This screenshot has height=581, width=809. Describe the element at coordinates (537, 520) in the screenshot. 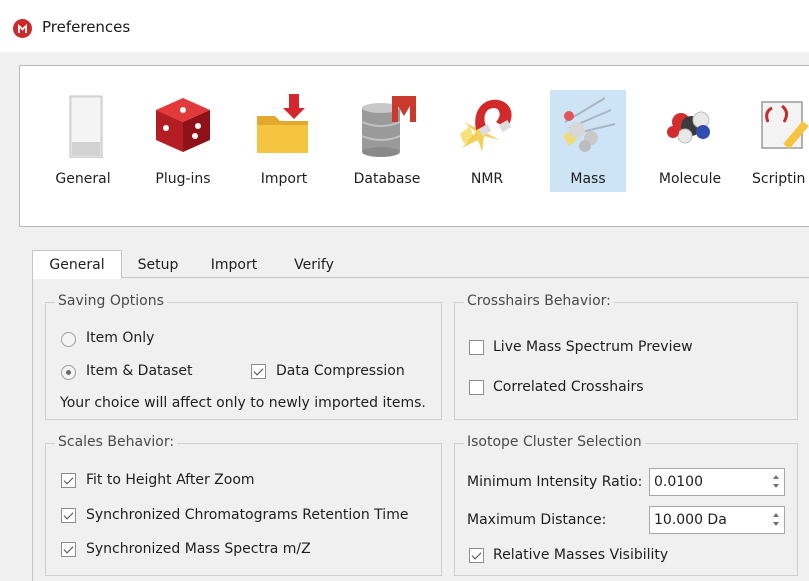

I see `max-distance-label: Maximum Distance:` at that location.